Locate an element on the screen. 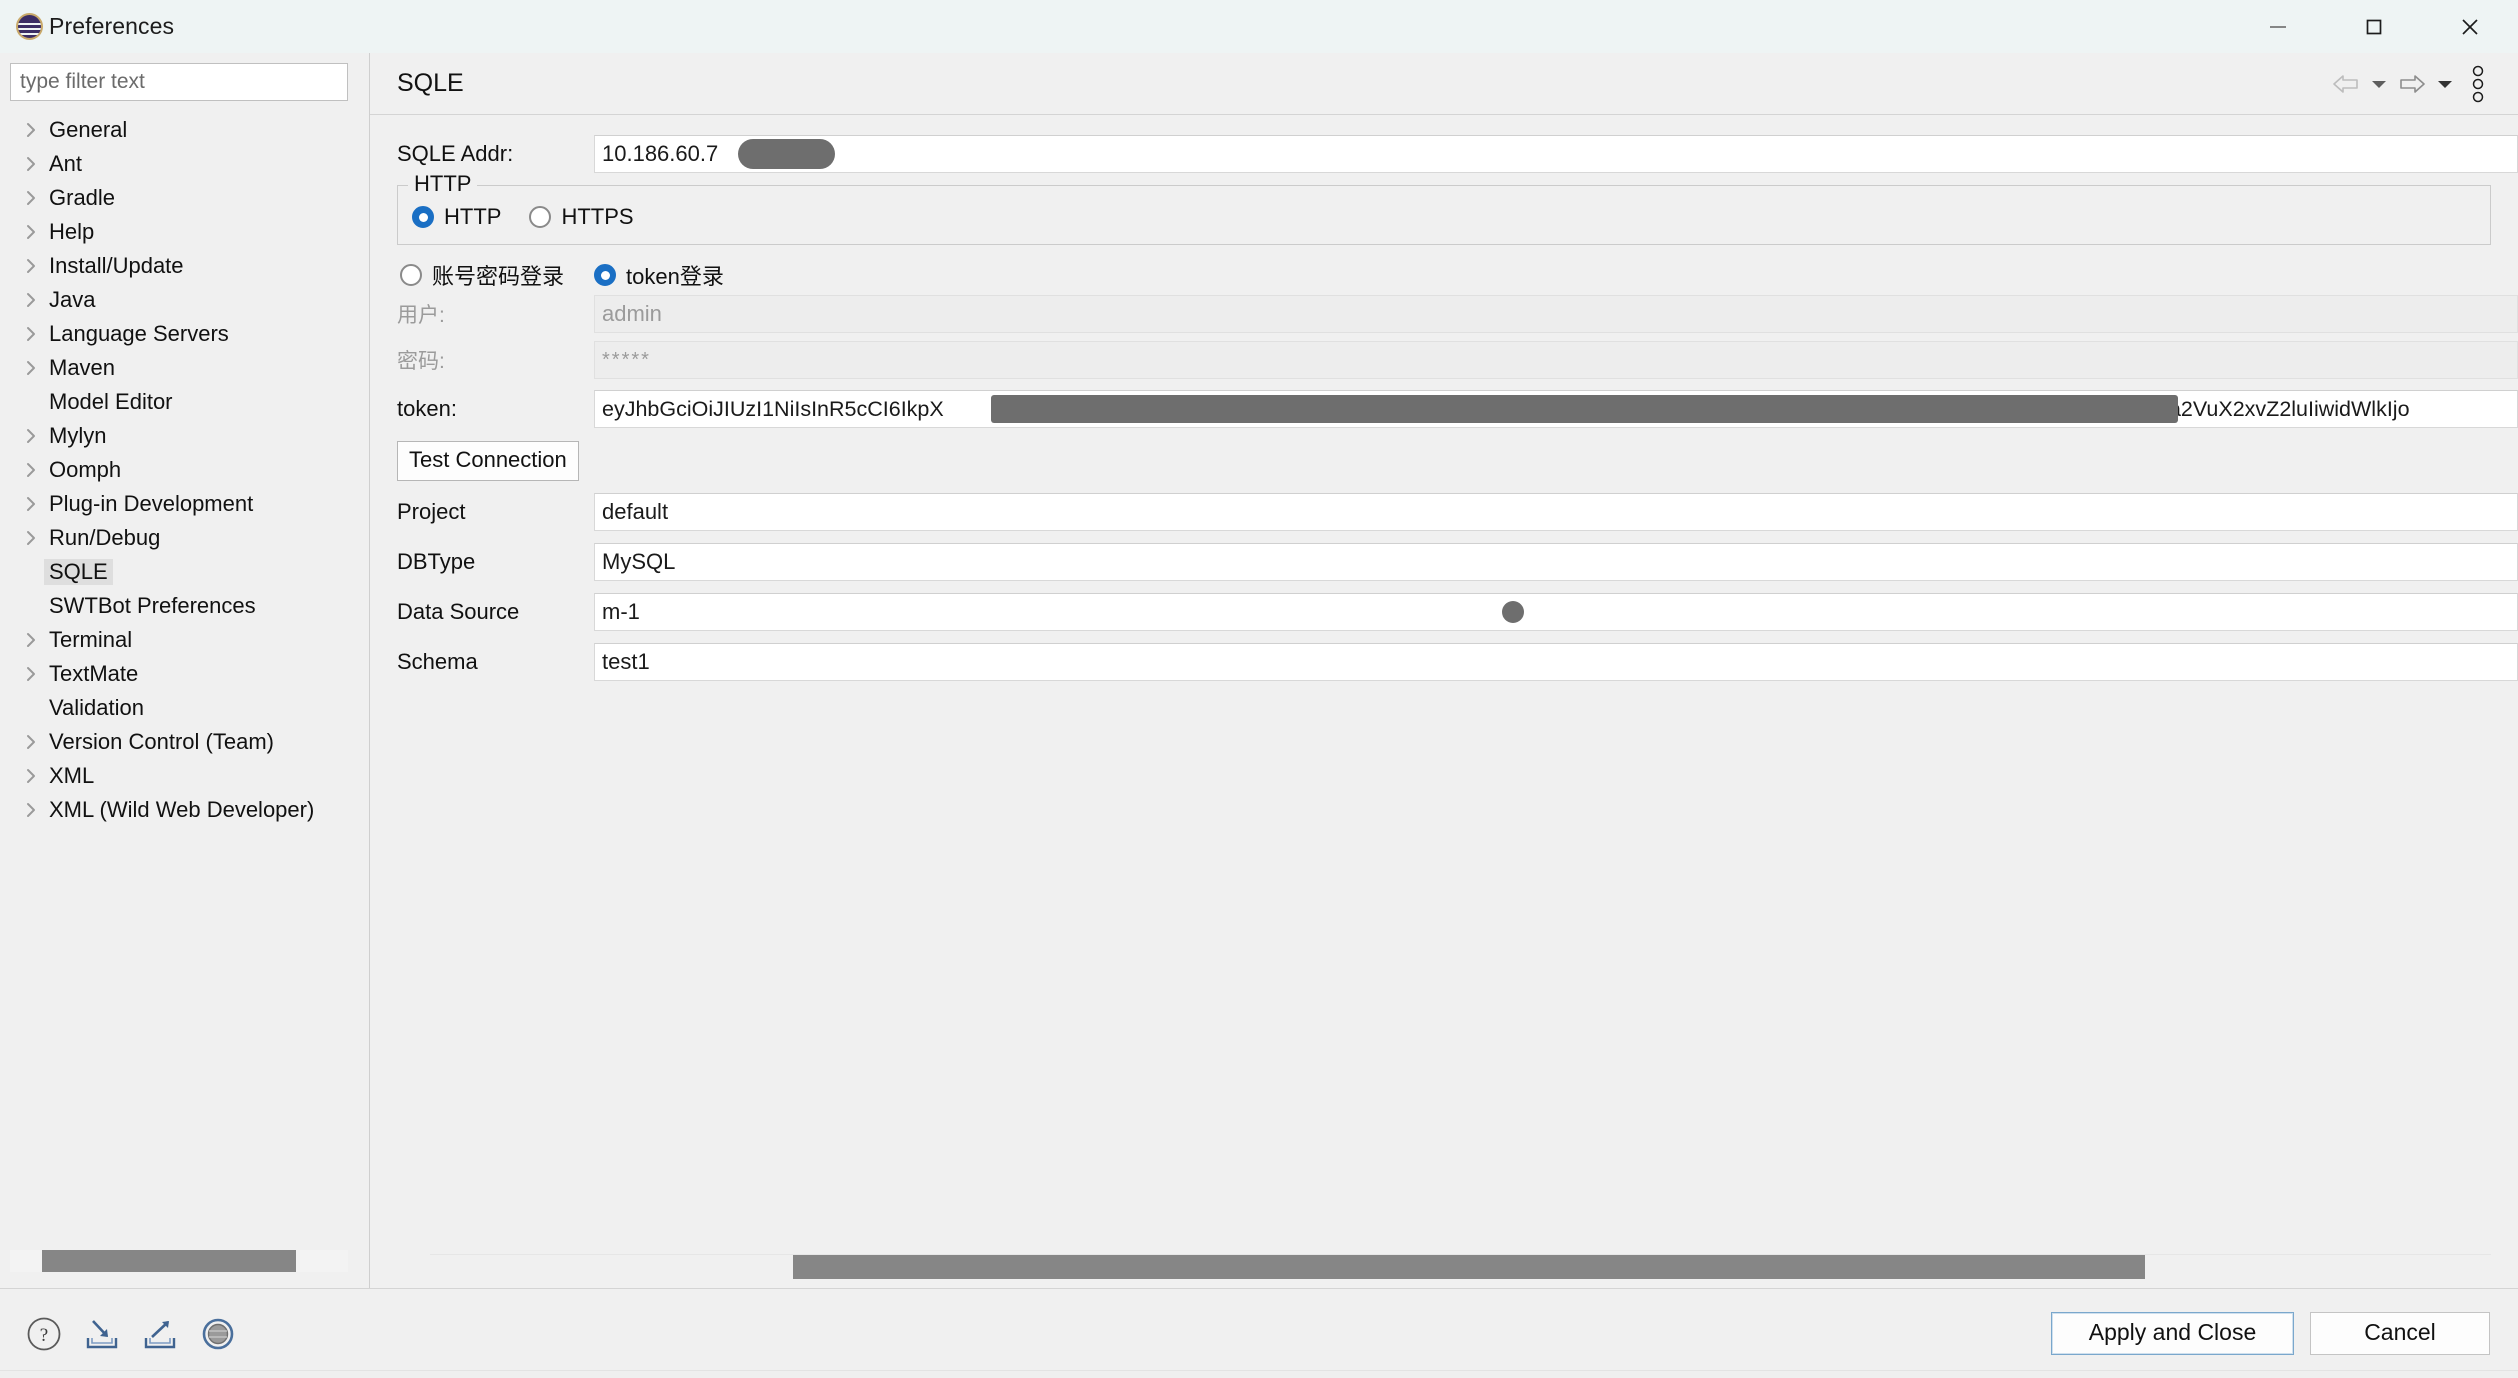 The width and height of the screenshot is (2518, 1378). test-connection-button: Test Connection is located at coordinates (488, 461).